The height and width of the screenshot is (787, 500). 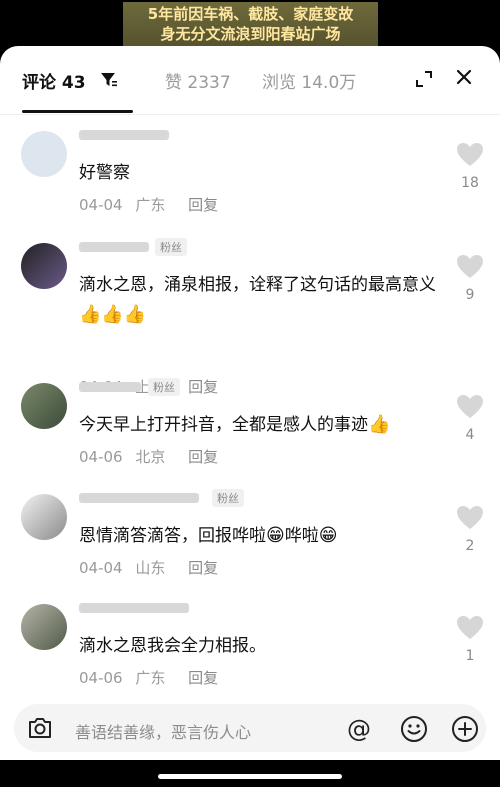 What do you see at coordinates (104, 173) in the screenshot?
I see `comment-text: 好警察` at bounding box center [104, 173].